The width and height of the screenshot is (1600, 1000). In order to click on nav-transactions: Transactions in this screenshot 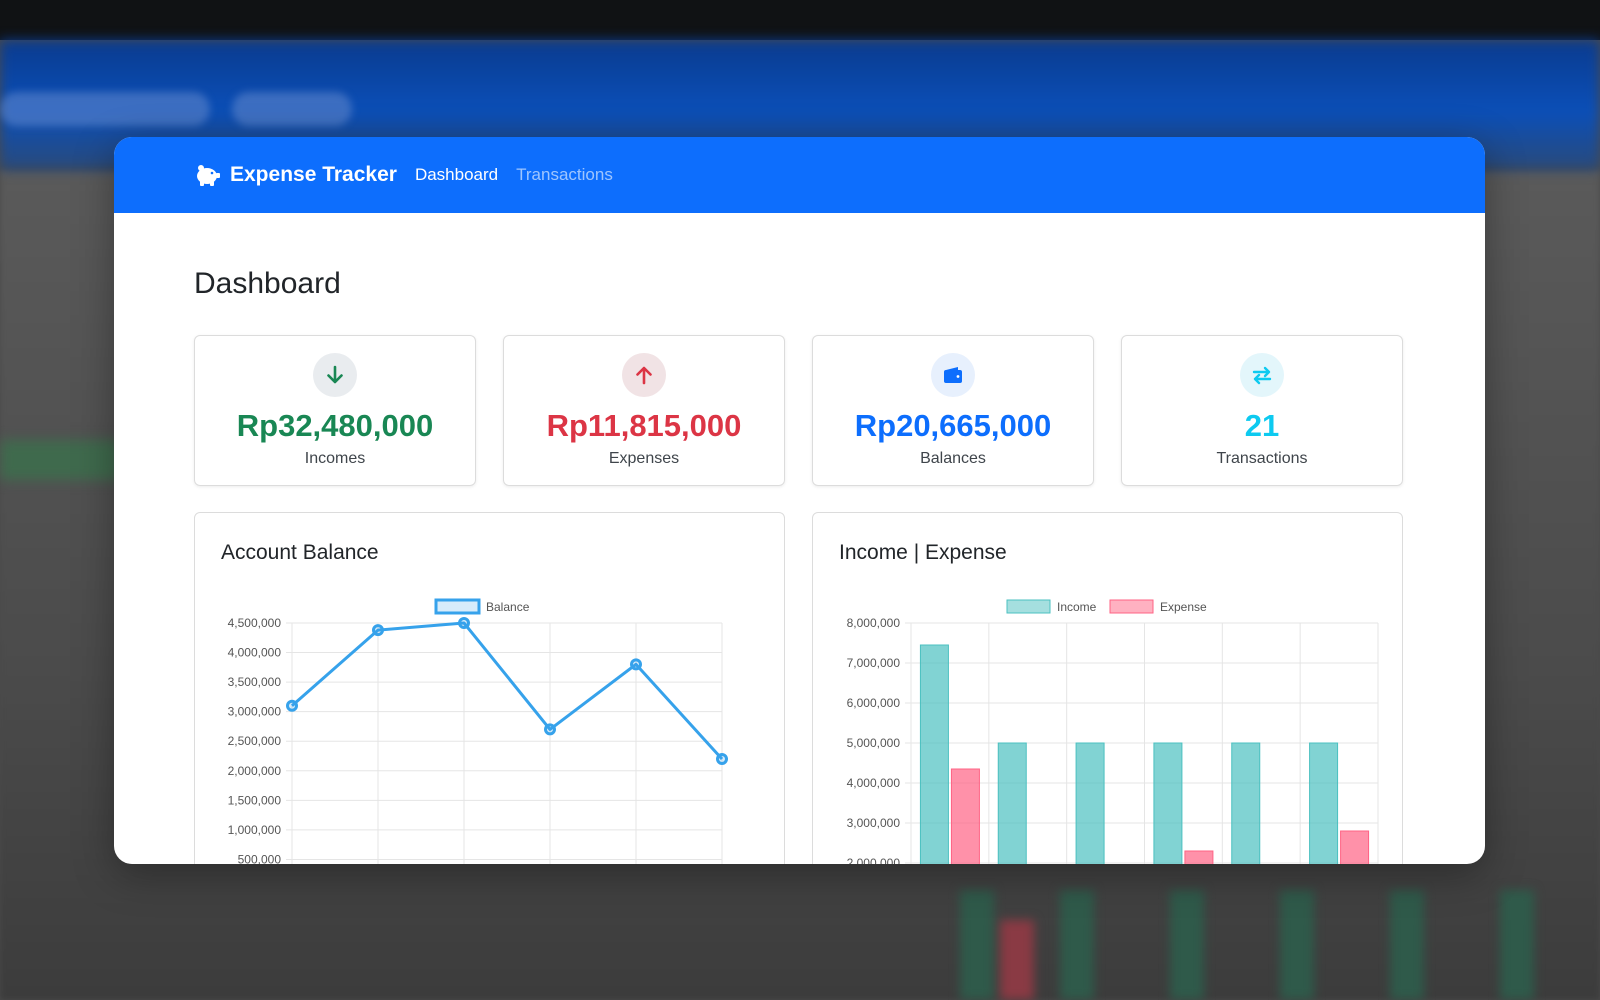, I will do `click(564, 175)`.